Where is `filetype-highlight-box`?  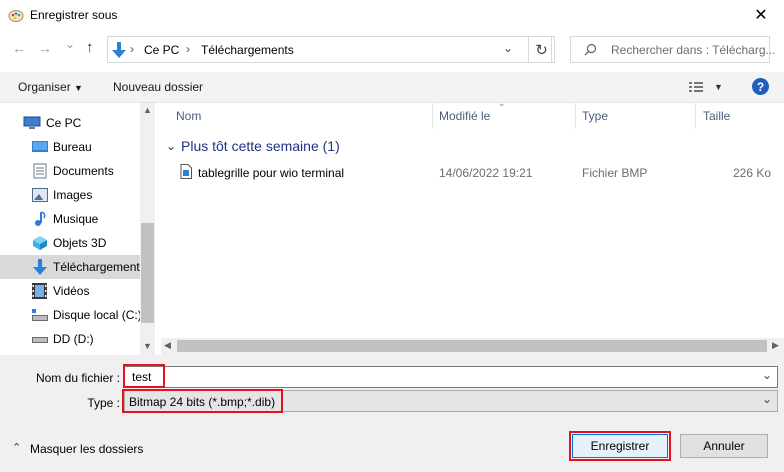 filetype-highlight-box is located at coordinates (202, 401).